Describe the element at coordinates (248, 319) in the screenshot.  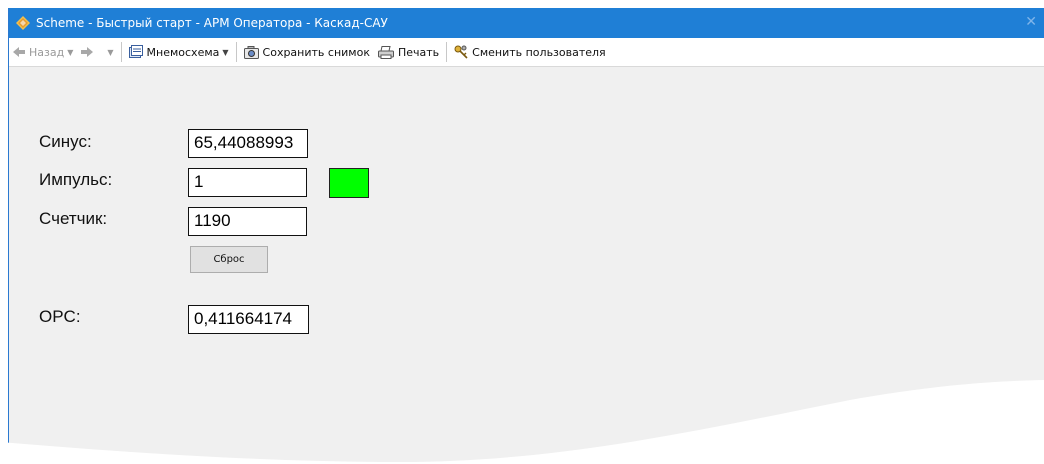
I see `opc-value-field: 0,411664174` at that location.